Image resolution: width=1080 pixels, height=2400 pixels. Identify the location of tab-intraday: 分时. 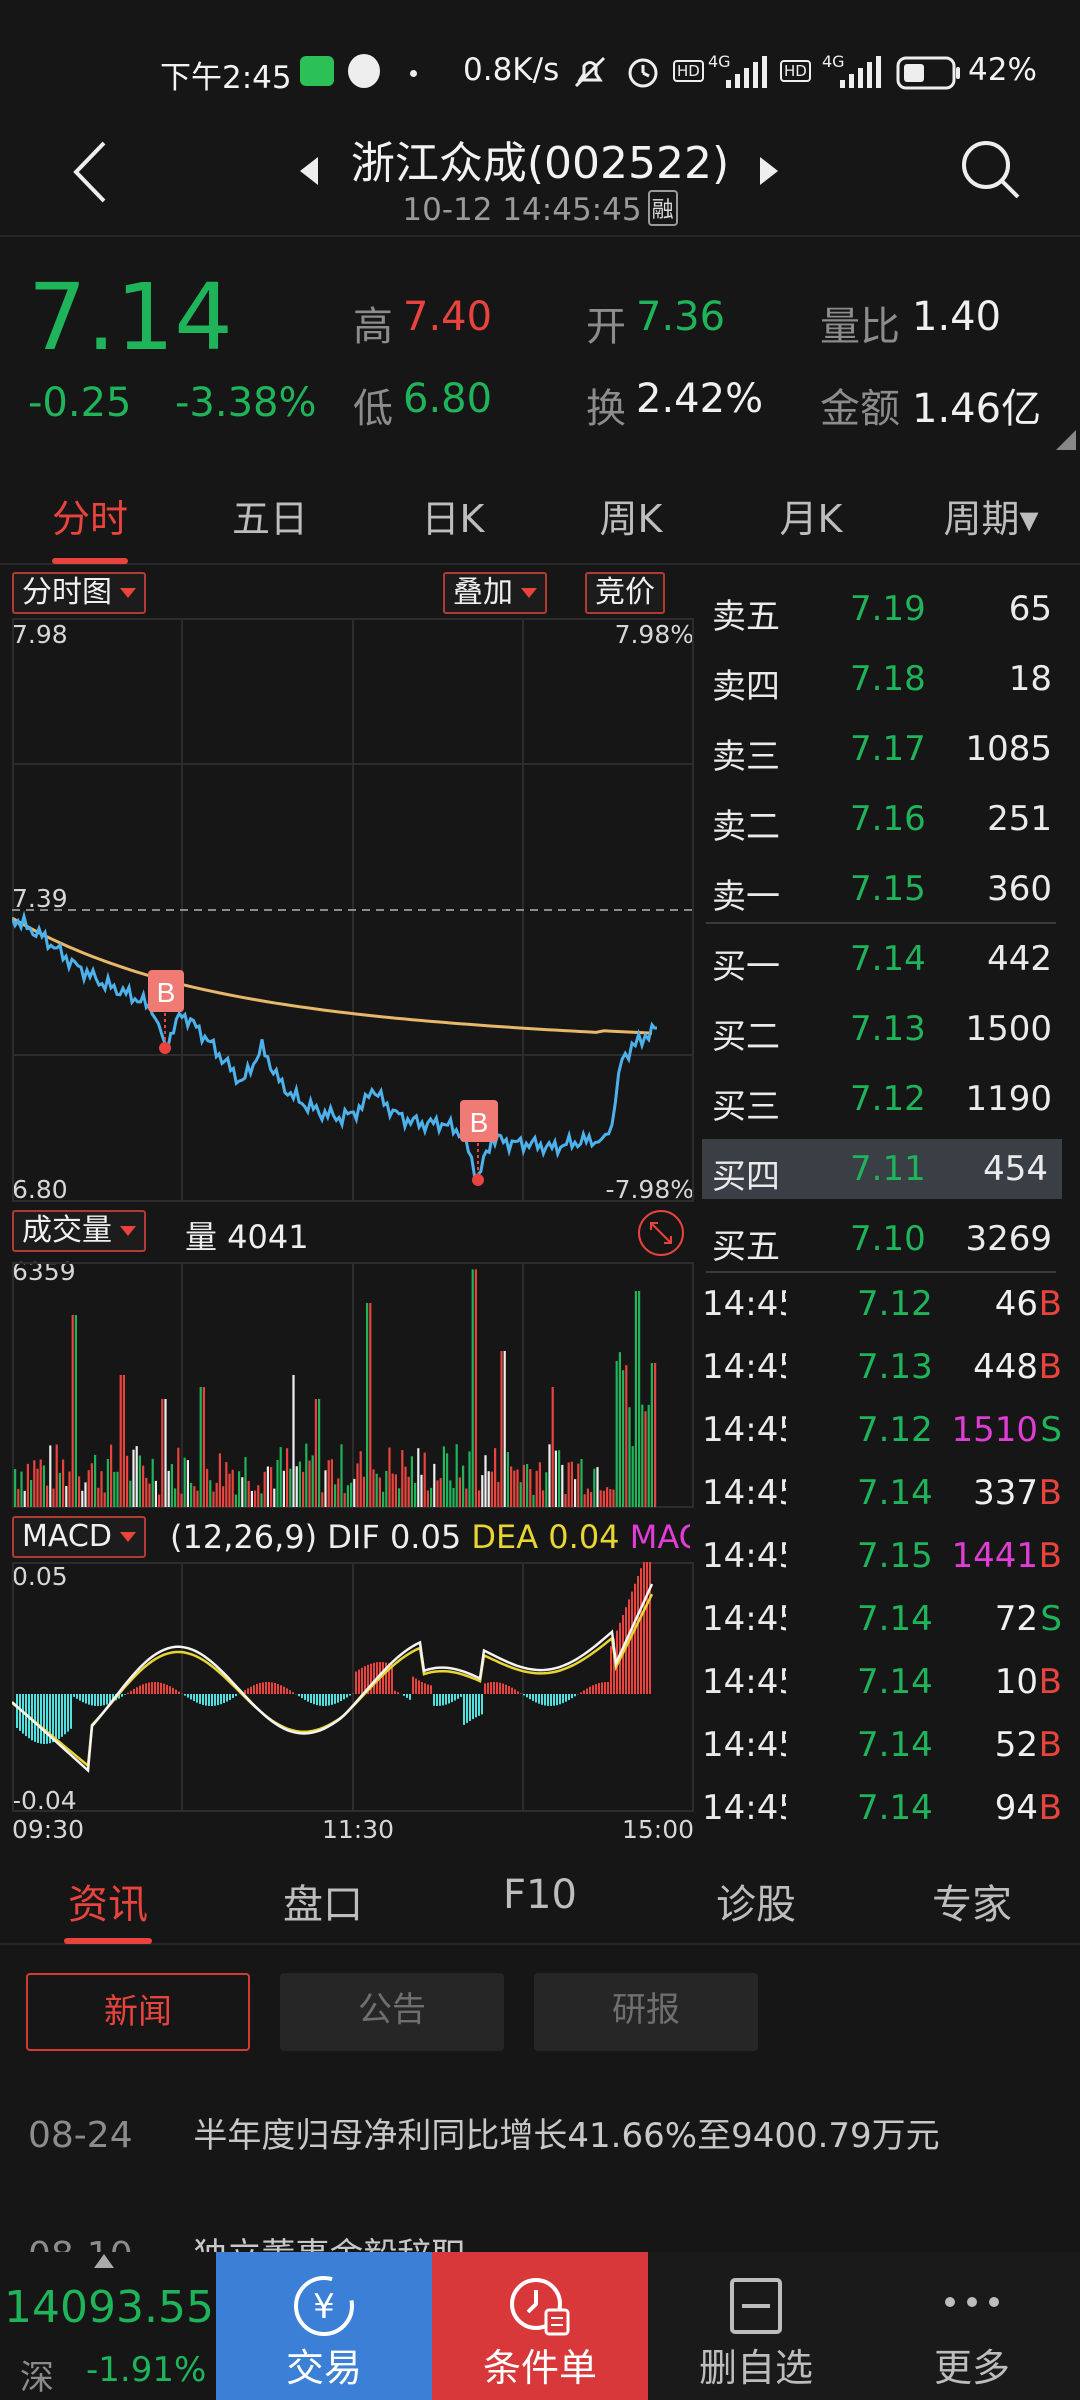
(90, 515).